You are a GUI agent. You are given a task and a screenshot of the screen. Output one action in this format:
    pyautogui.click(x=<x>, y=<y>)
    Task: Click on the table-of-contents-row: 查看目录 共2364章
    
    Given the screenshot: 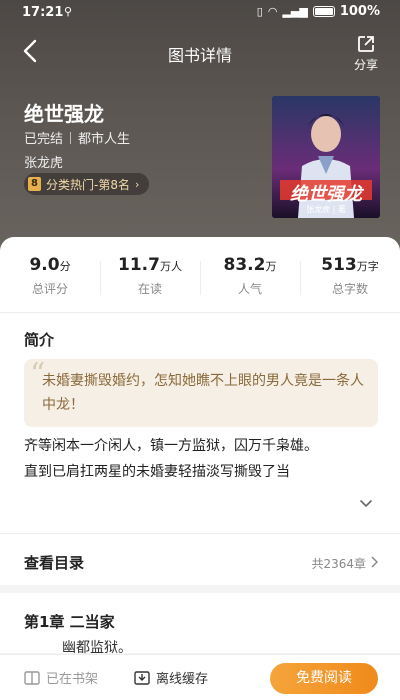 What is the action you would take?
    pyautogui.click(x=200, y=562)
    